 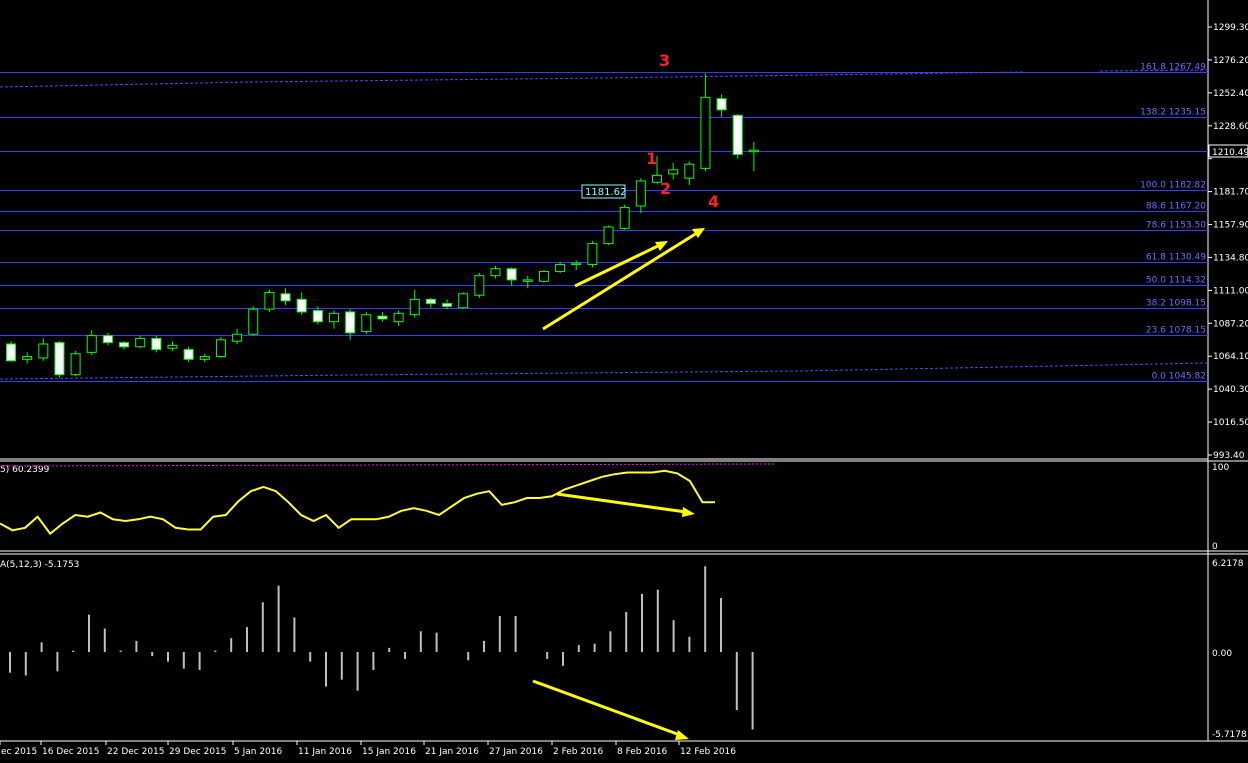 I want to click on fib-level-label: 100.0 1182.82, so click(x=1173, y=186).